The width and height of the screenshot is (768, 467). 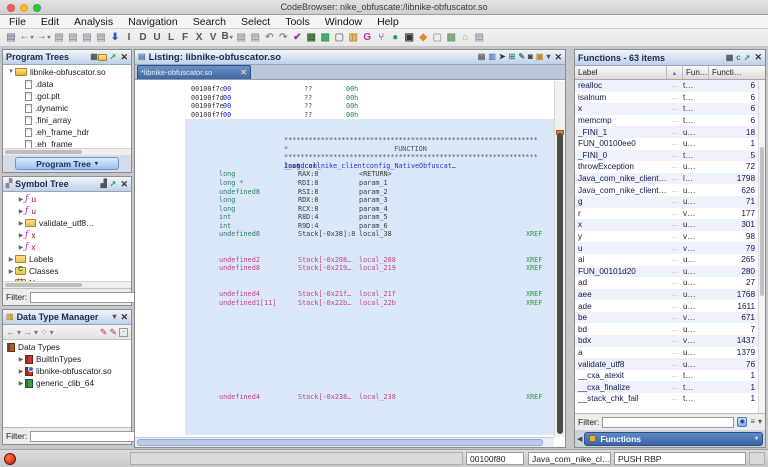 What do you see at coordinates (243, 72) in the screenshot?
I see `close-tab-icon: ✕` at bounding box center [243, 72].